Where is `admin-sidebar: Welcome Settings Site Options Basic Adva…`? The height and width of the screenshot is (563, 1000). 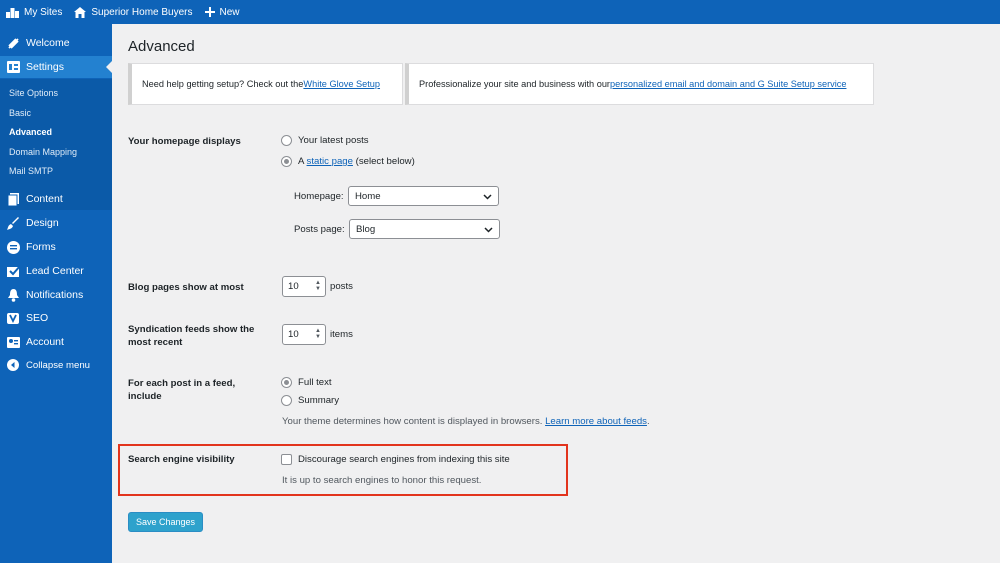 admin-sidebar: Welcome Settings Site Options Basic Adva… is located at coordinates (56, 293).